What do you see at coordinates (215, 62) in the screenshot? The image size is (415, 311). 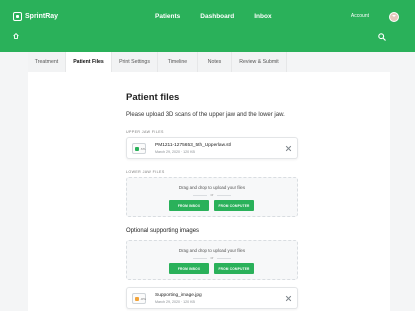 I see `tab-notes: Notes` at bounding box center [215, 62].